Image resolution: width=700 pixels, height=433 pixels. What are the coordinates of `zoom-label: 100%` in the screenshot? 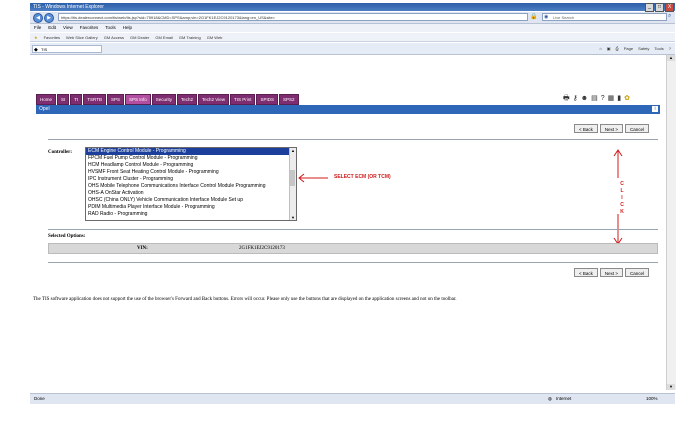 It's located at (652, 399).